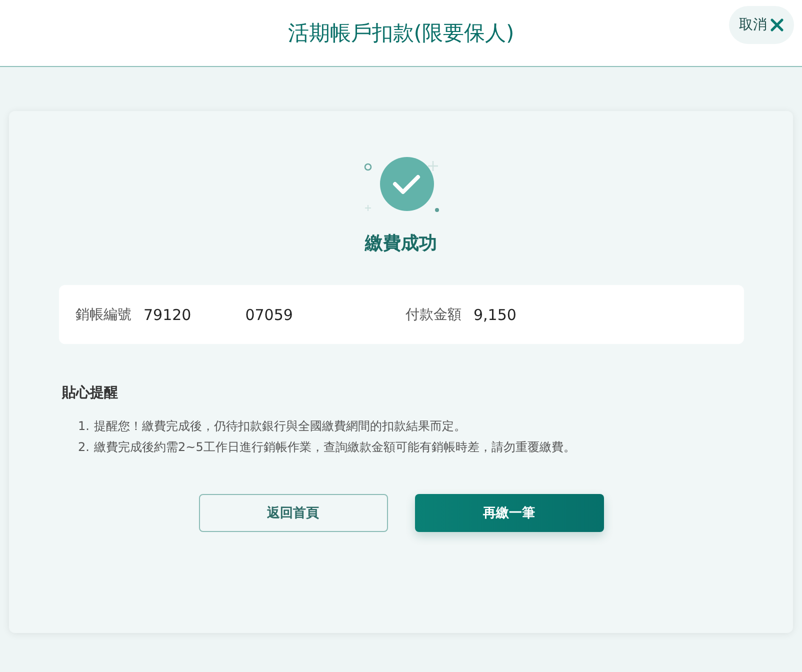 This screenshot has height=672, width=802. What do you see at coordinates (335, 447) in the screenshot?
I see `note-item: 繳費完成後約需2~5工作日進行銷帳作業，查詢繳款金額可能有銷帳時差，請勿重覆繳費。` at bounding box center [335, 447].